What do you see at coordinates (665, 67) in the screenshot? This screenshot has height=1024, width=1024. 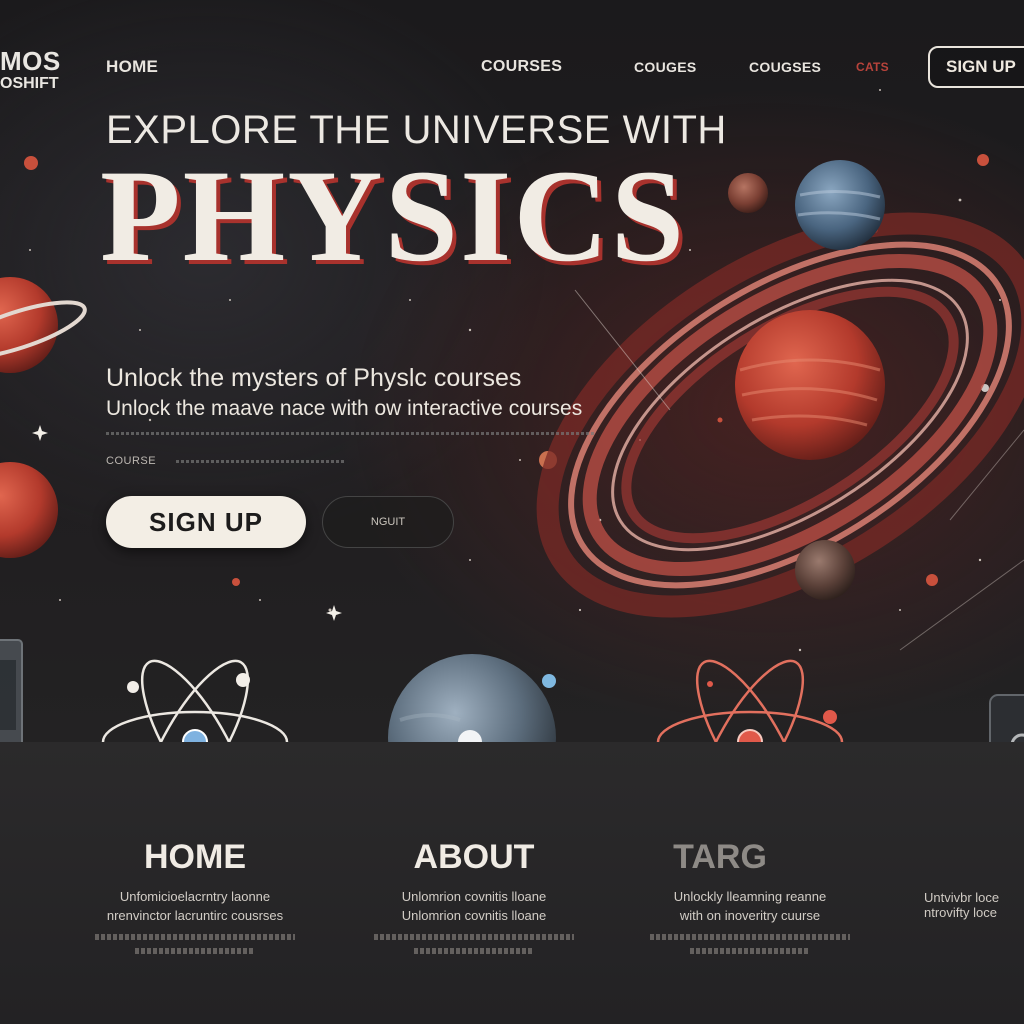 I see `nav-courses-2: COUGES` at bounding box center [665, 67].